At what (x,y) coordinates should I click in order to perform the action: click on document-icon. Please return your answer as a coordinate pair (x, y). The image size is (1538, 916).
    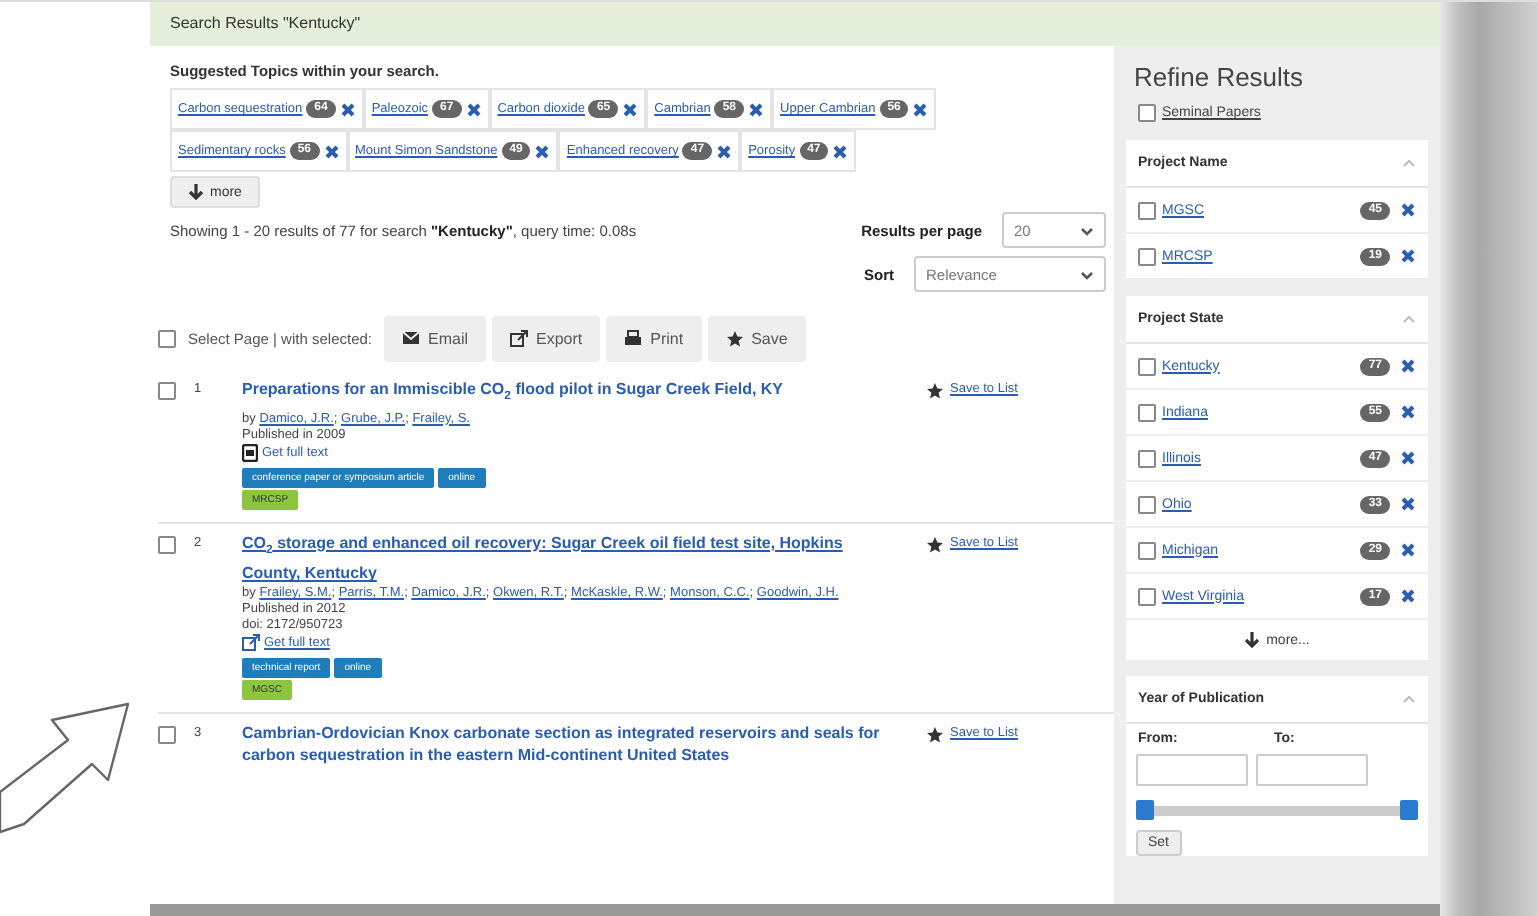
    Looking at the image, I should click on (250, 452).